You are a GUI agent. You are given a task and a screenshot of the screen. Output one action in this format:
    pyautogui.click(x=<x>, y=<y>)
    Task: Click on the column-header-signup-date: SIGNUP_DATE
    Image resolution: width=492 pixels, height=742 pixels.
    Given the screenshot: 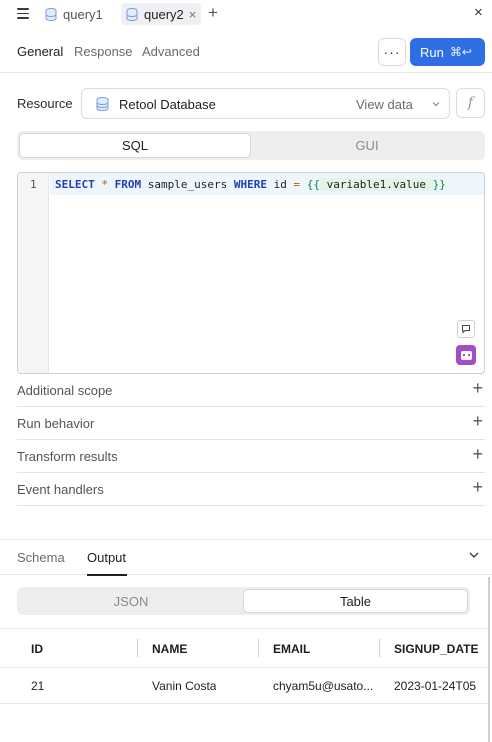 What is the action you would take?
    pyautogui.click(x=441, y=649)
    